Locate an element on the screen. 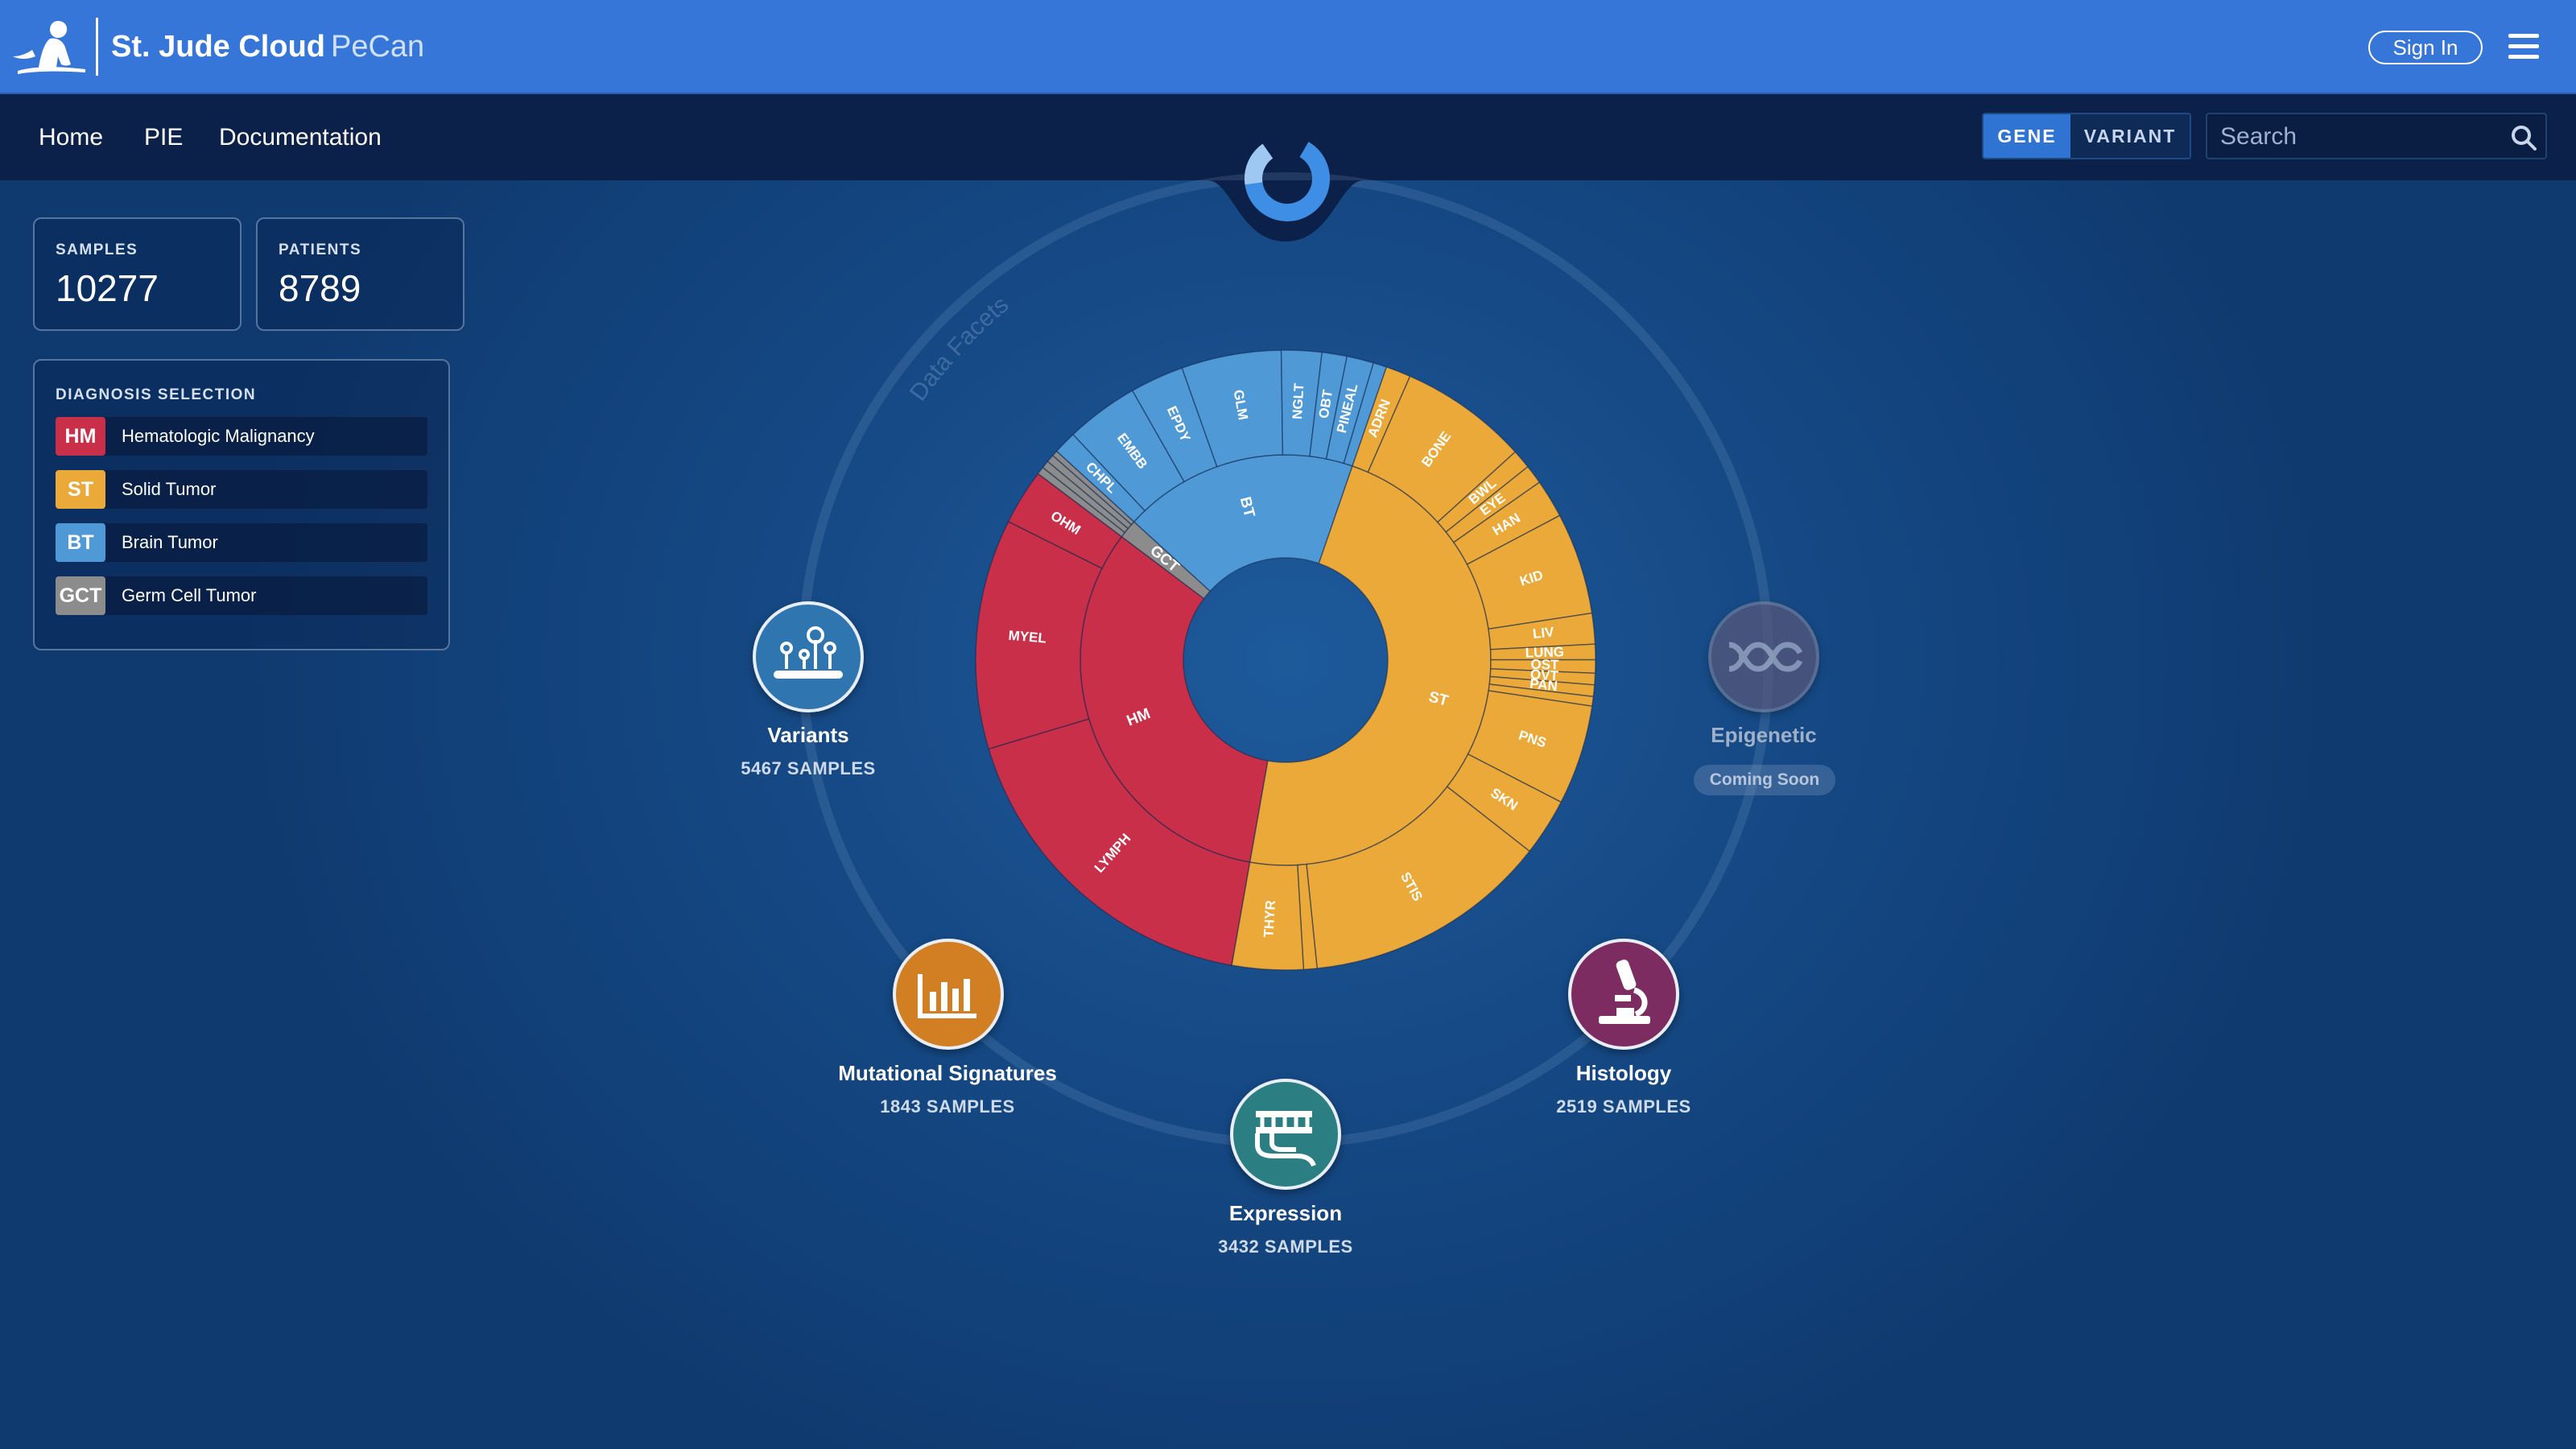 Image resolution: width=2576 pixels, height=1449 pixels. sunburst-outer-label-myel: MYEL is located at coordinates (1027, 637).